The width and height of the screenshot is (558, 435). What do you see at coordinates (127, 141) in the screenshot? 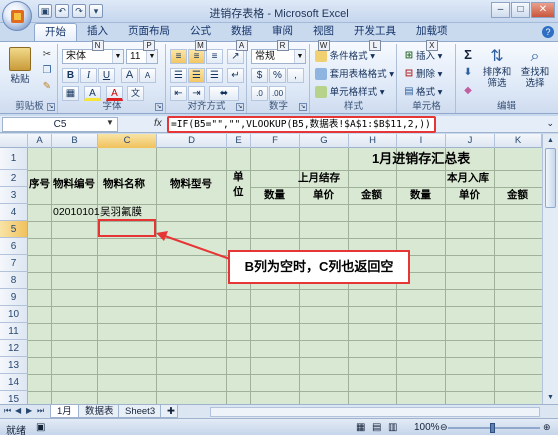
I see `column-header-c: C` at bounding box center [127, 141].